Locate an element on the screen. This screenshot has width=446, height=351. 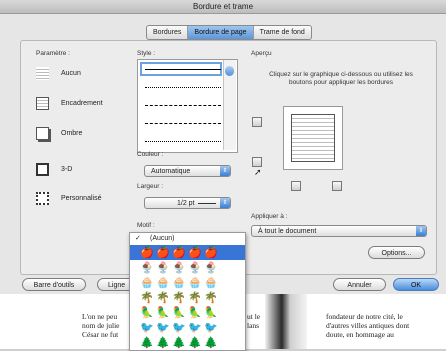
preview-page is located at coordinates (313, 138).